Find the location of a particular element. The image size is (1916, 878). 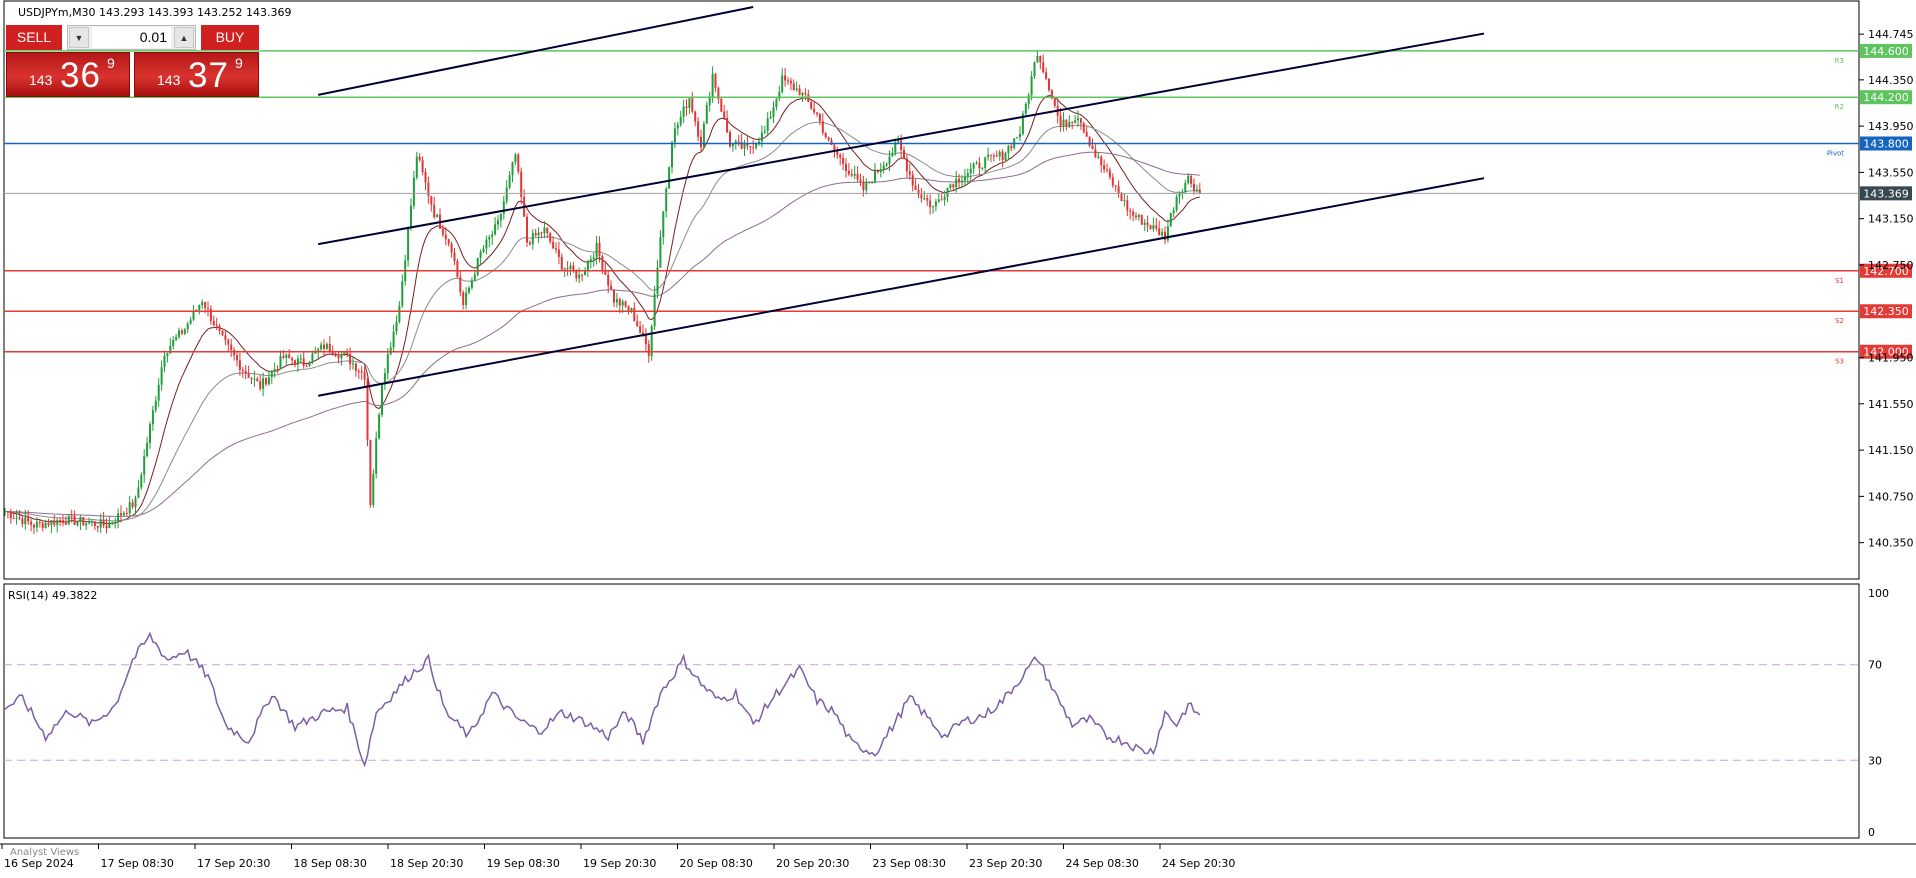

time-tick-label: 23 Sep 08:30 is located at coordinates (909, 863).